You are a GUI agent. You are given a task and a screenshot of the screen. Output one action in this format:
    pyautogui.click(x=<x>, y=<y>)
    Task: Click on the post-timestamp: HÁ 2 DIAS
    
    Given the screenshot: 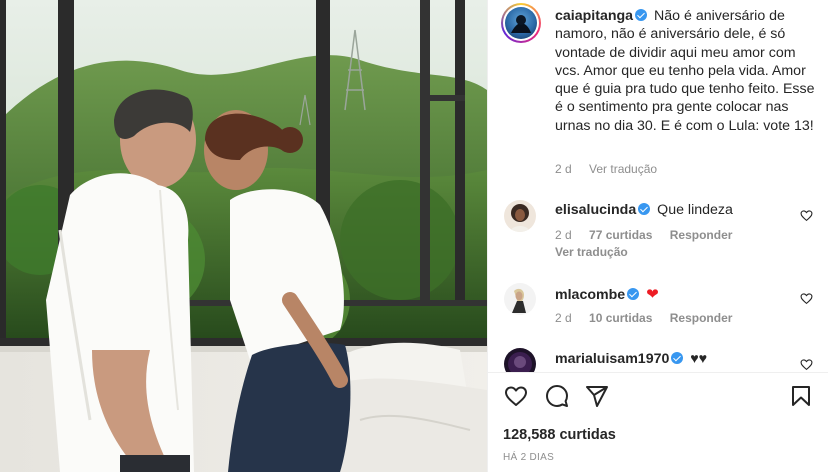 What is the action you would take?
    pyautogui.click(x=529, y=457)
    